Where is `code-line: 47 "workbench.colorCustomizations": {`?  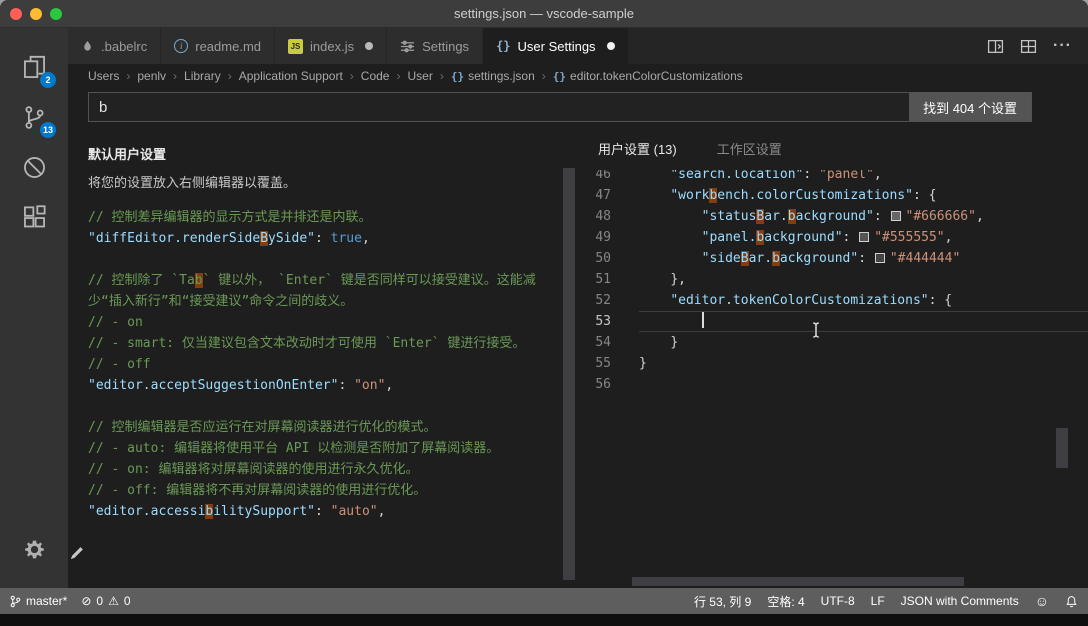
code-line: 47 "workbench.colorCustomizations": { is located at coordinates (832, 195).